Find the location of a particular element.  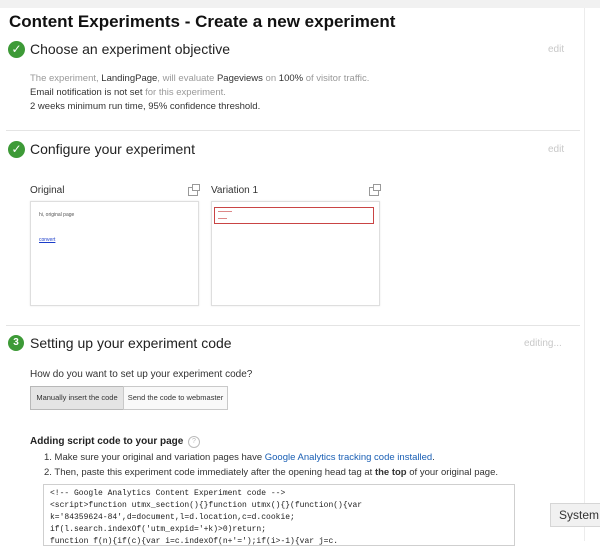

original-label: Original is located at coordinates (47, 190).